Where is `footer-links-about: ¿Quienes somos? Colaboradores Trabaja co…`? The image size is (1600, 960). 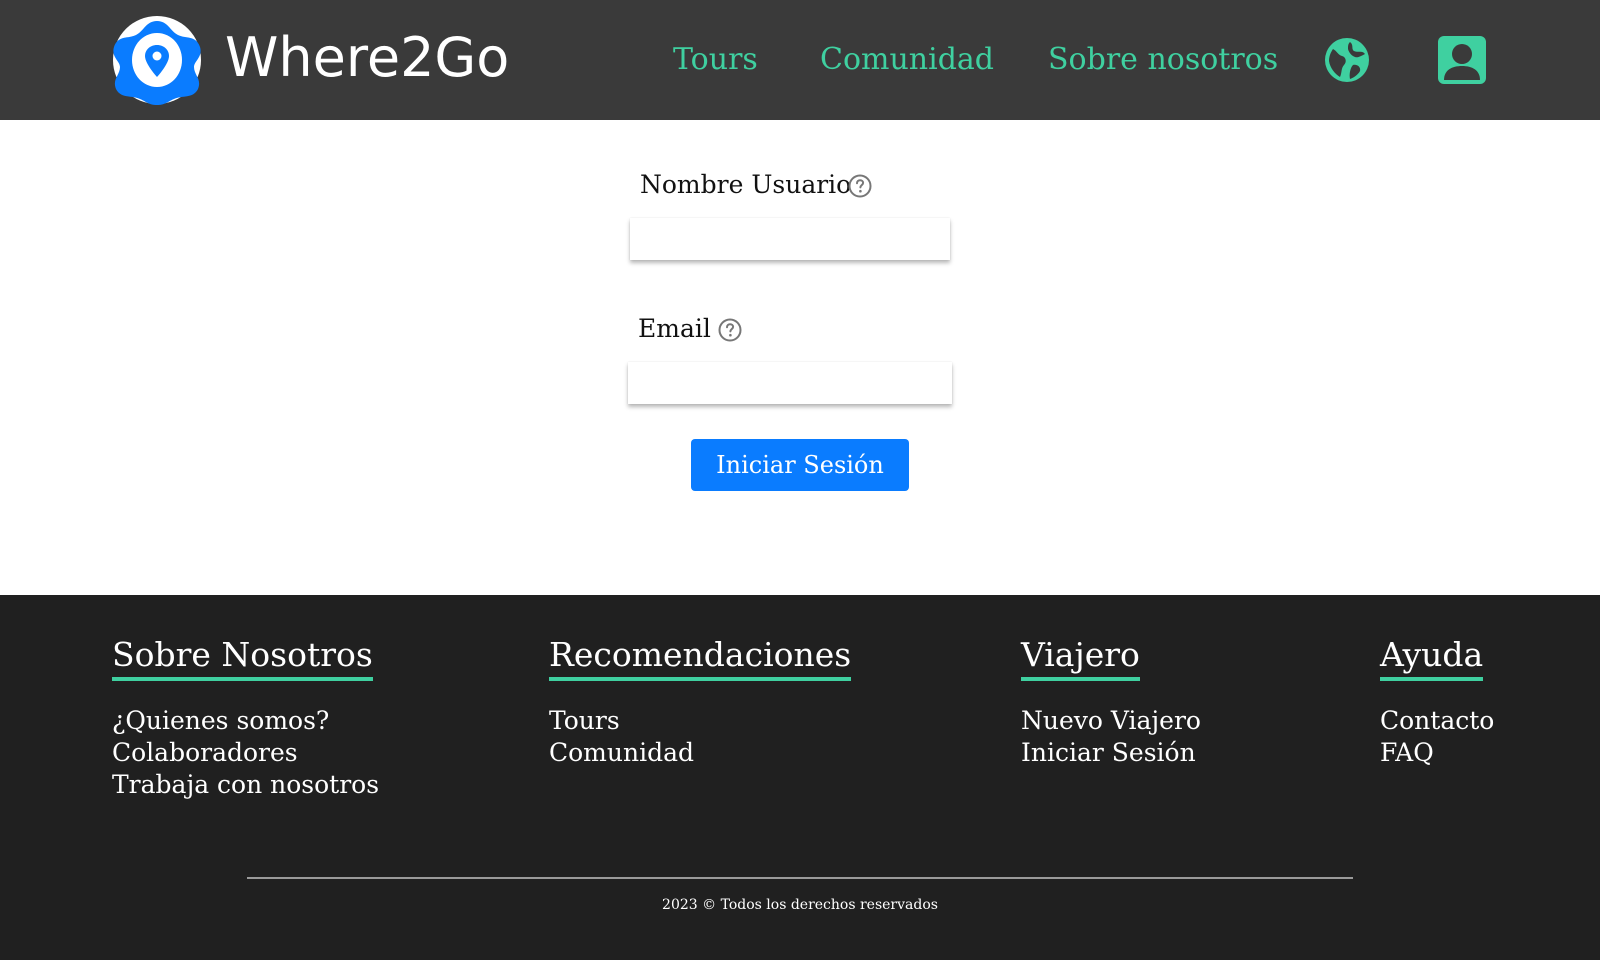
footer-links-about: ¿Quienes somos? Colaboradores Trabaja co… is located at coordinates (245, 753).